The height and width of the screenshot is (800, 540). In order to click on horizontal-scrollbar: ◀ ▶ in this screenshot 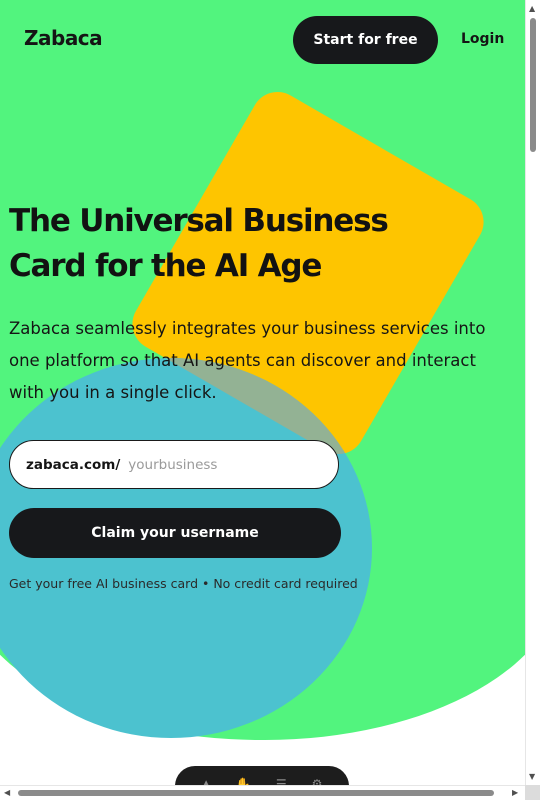, I will do `click(262, 792)`.